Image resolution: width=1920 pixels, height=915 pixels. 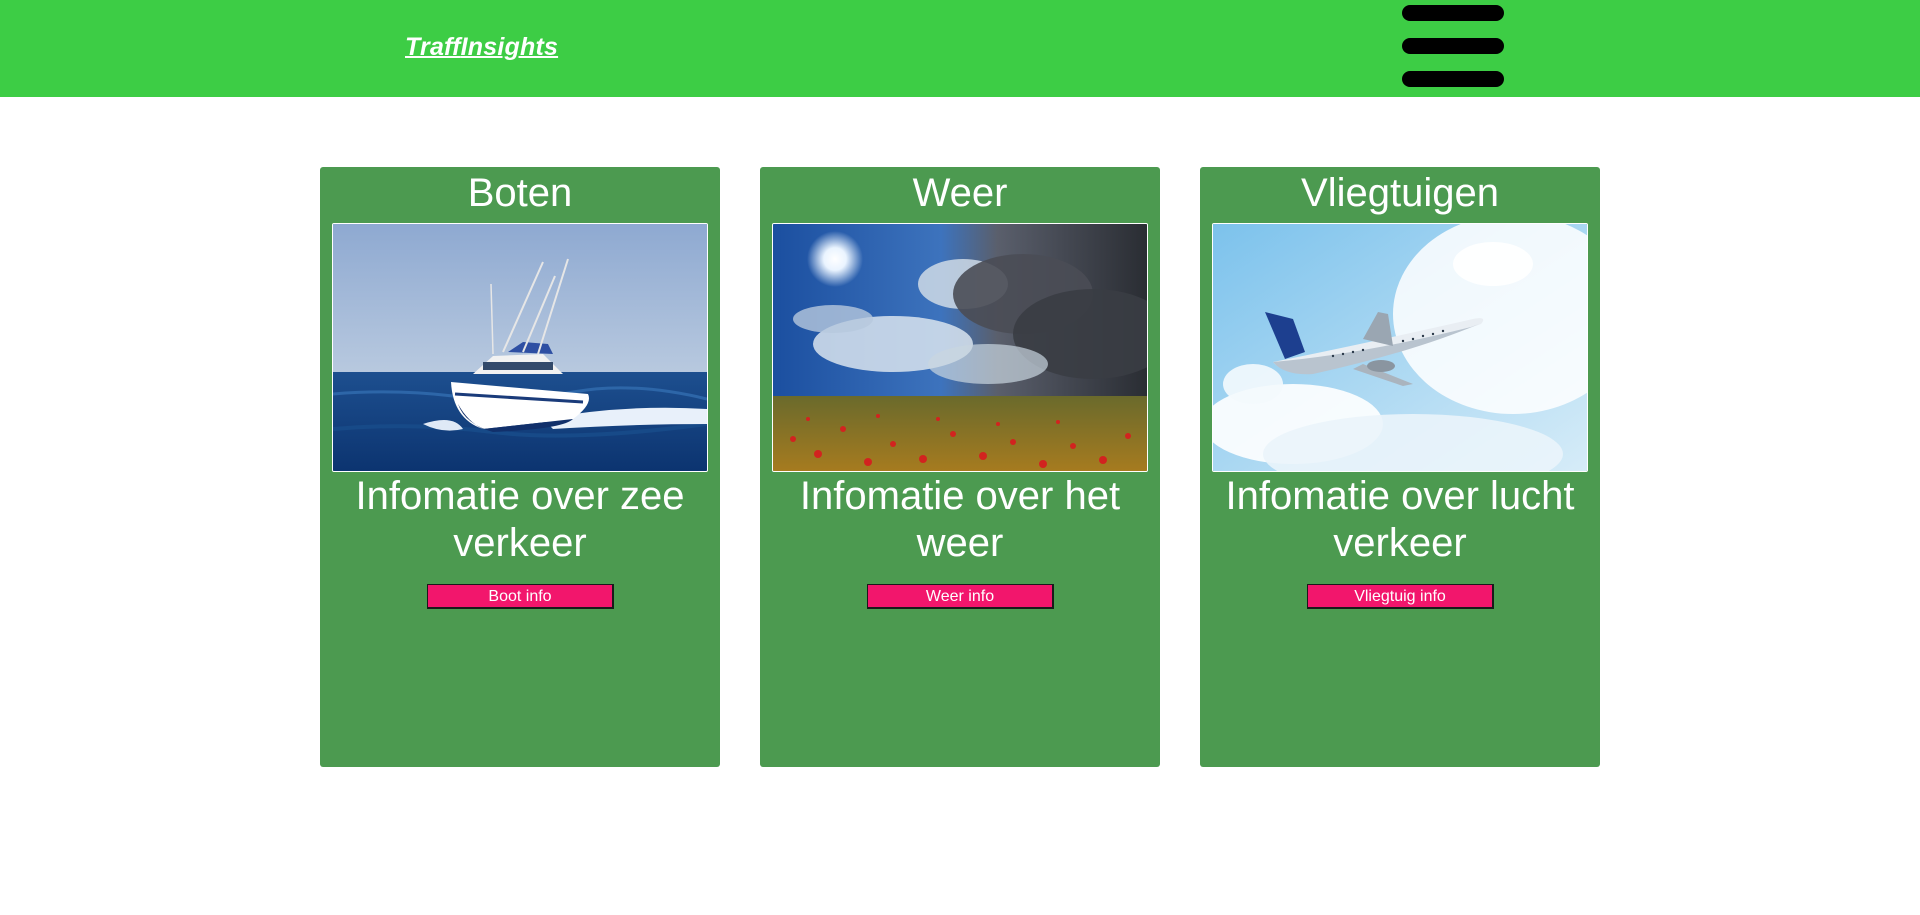 I want to click on card-title: Boten, so click(x=520, y=193).